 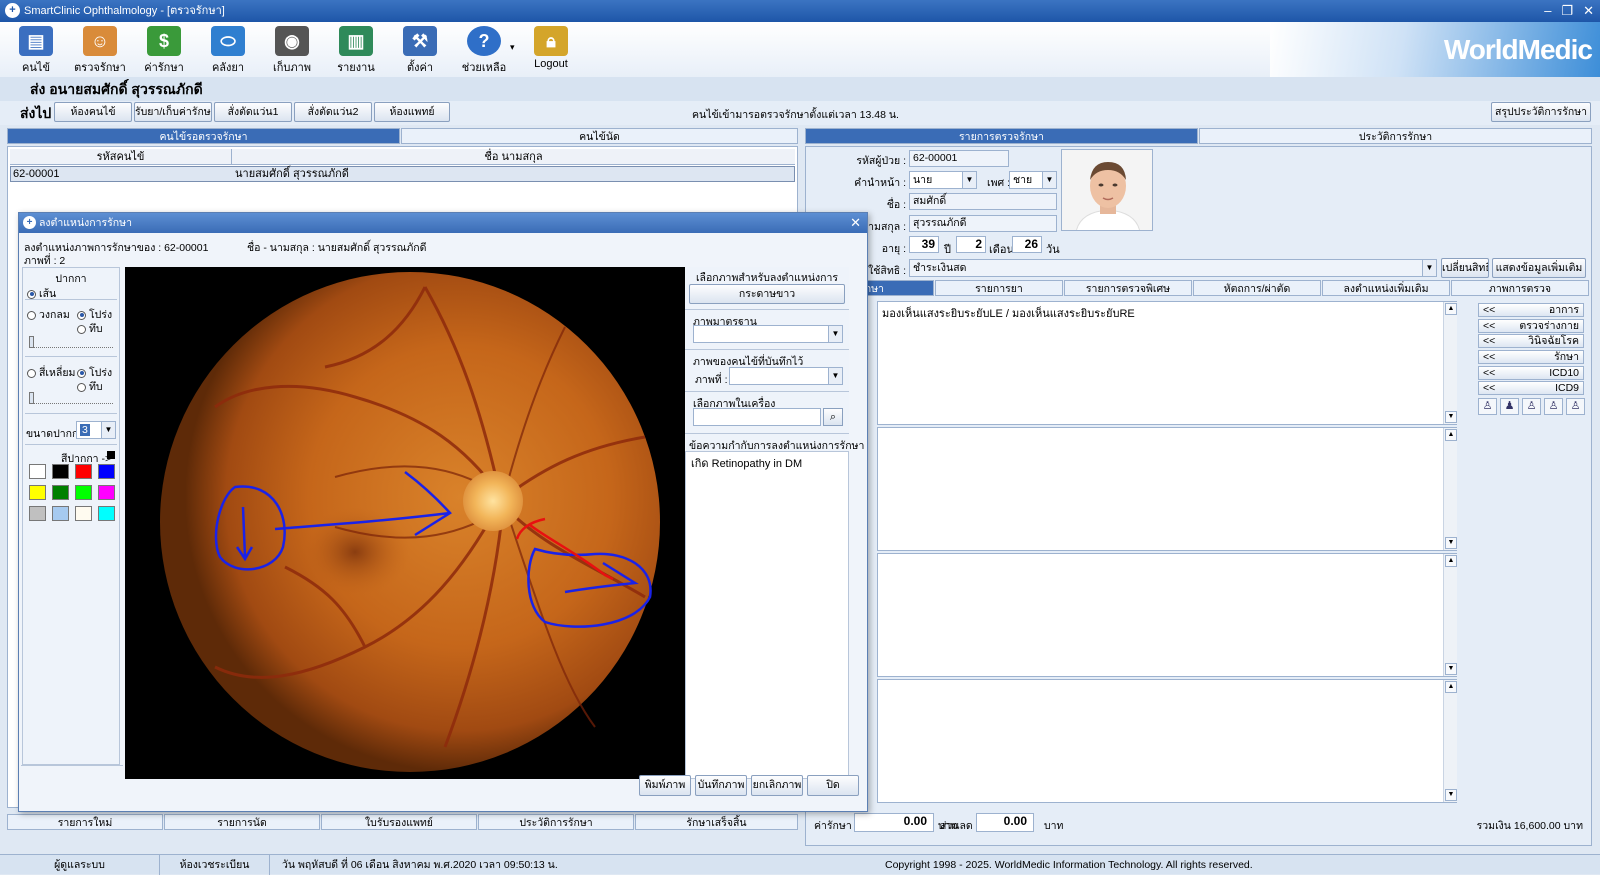 What do you see at coordinates (1567, 11) in the screenshot?
I see `maximize-button: ❐` at bounding box center [1567, 11].